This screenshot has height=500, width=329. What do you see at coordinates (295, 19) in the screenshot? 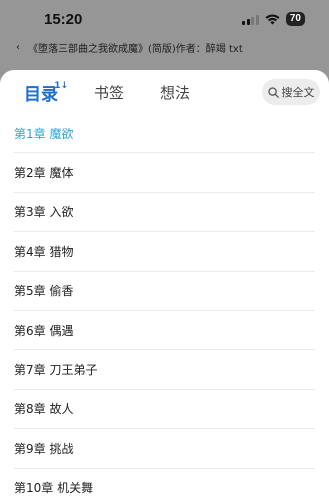
I see `battery-icon: 70` at bounding box center [295, 19].